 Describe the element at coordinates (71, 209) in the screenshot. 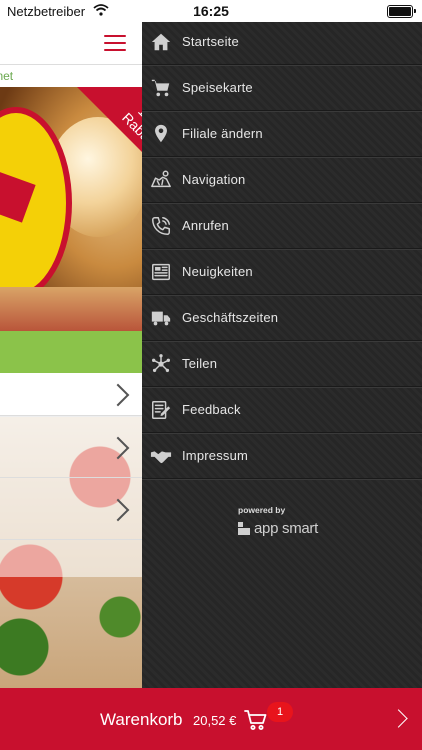

I see `hero-image: 10% Rabatt` at that location.